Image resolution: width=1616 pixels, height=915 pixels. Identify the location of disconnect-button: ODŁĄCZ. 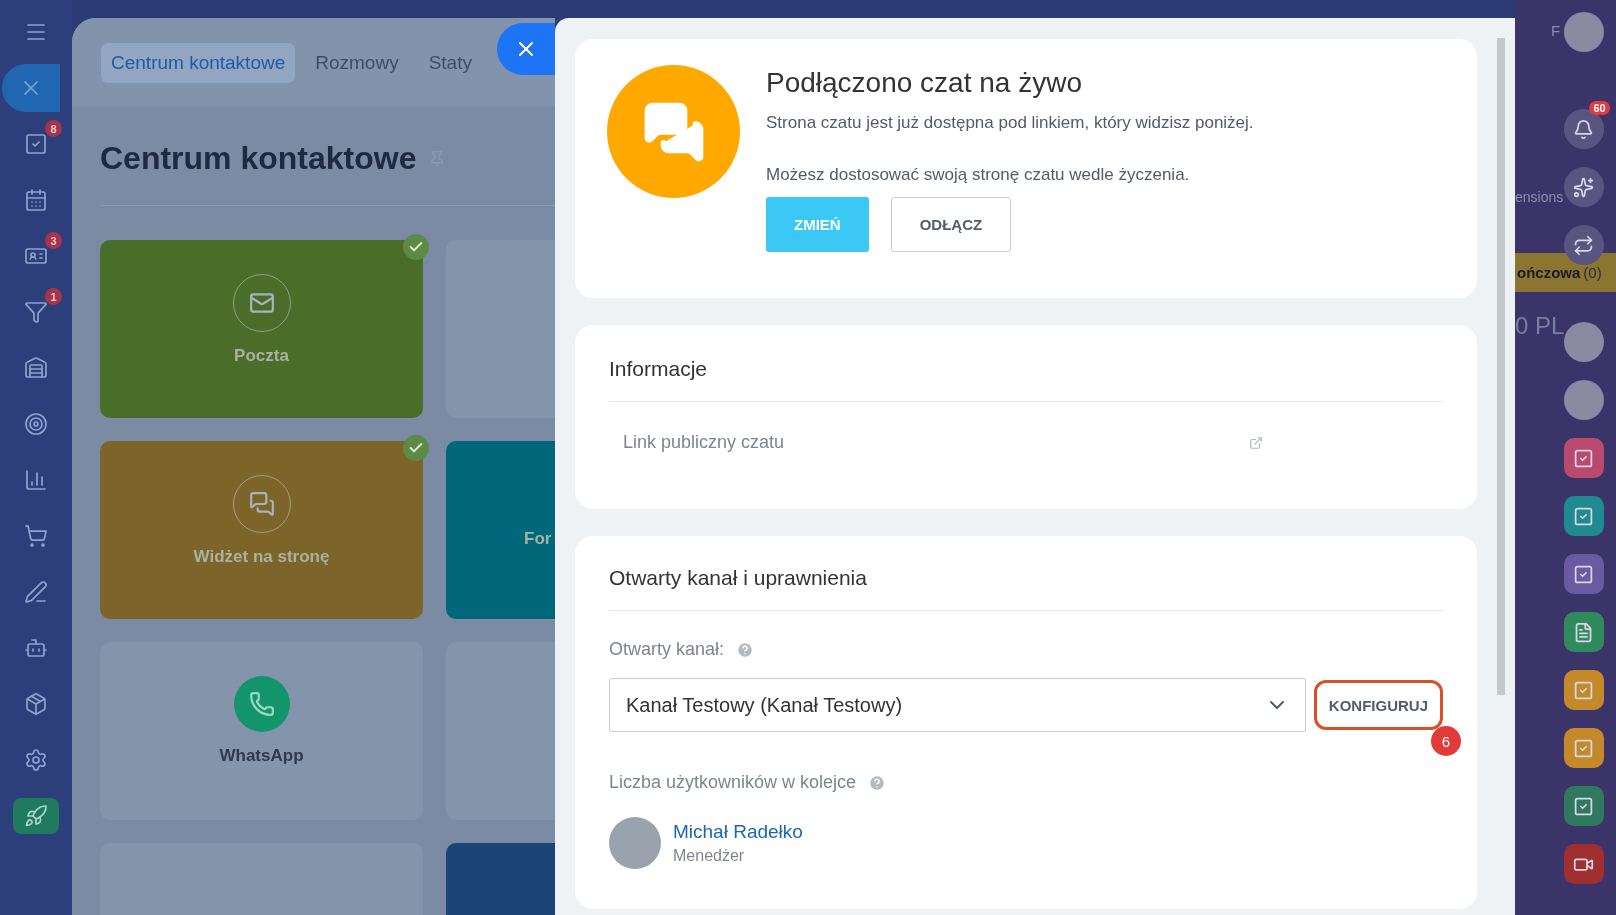
(951, 224).